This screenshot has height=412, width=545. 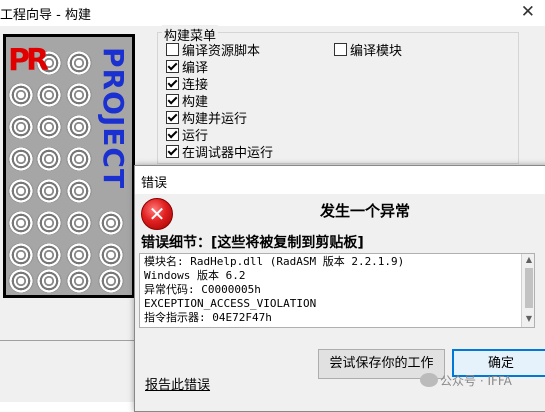 I want to click on checkbox-run: 运行, so click(x=187, y=136).